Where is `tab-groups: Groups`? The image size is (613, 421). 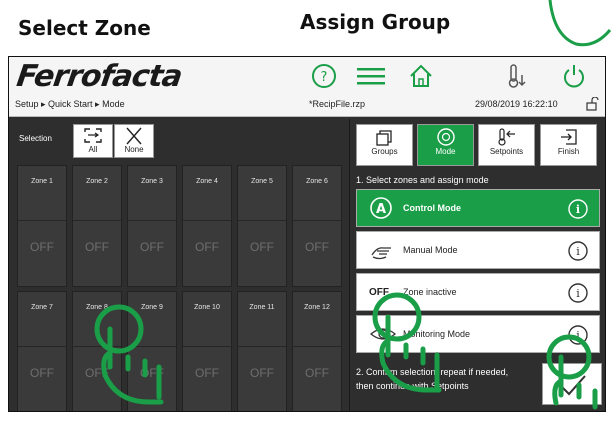 tab-groups: Groups is located at coordinates (384, 145).